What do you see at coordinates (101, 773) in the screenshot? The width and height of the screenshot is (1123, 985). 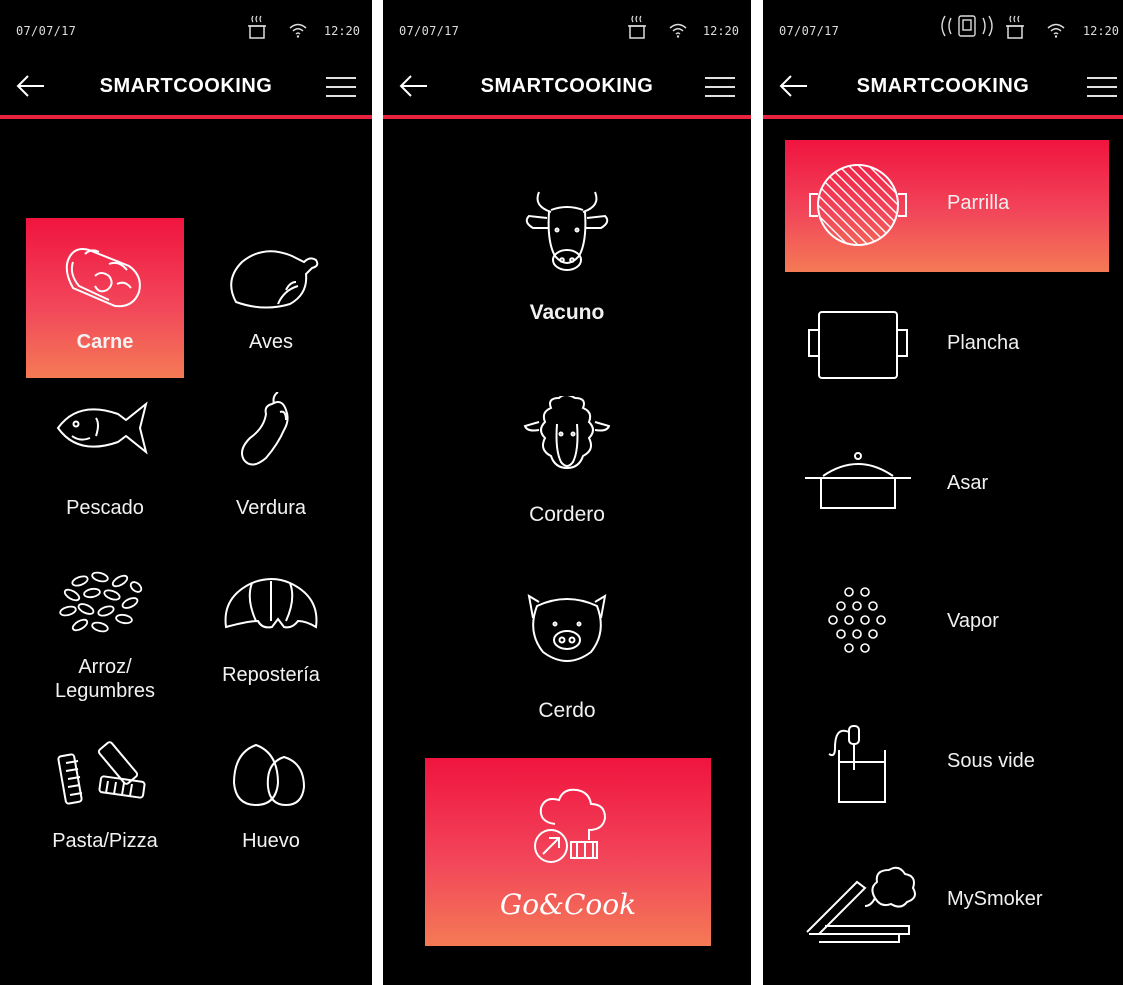 I see `pasta-icon` at bounding box center [101, 773].